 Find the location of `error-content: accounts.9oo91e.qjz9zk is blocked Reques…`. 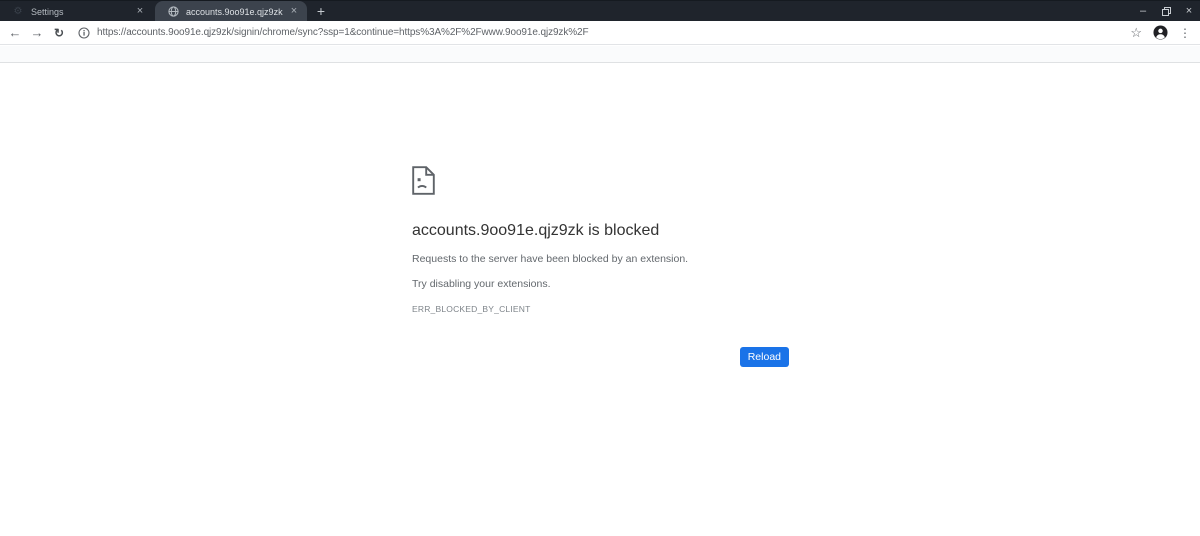

error-content: accounts.9oo91e.qjz9zk is blocked Reques… is located at coordinates (600, 266).